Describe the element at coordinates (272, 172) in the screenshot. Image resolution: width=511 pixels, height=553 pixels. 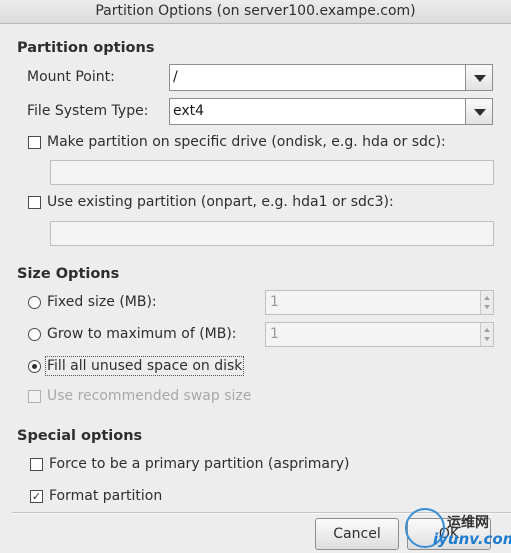
I see `ondisk-input` at that location.